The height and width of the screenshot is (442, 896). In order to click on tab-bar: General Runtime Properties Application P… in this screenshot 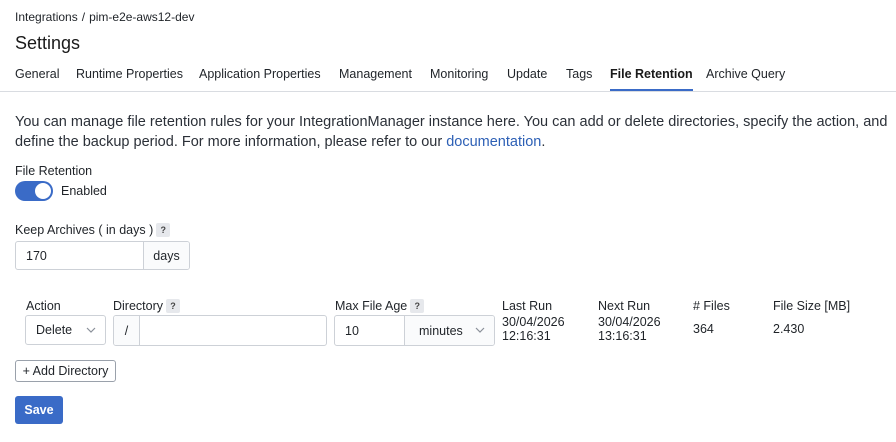, I will do `click(448, 77)`.